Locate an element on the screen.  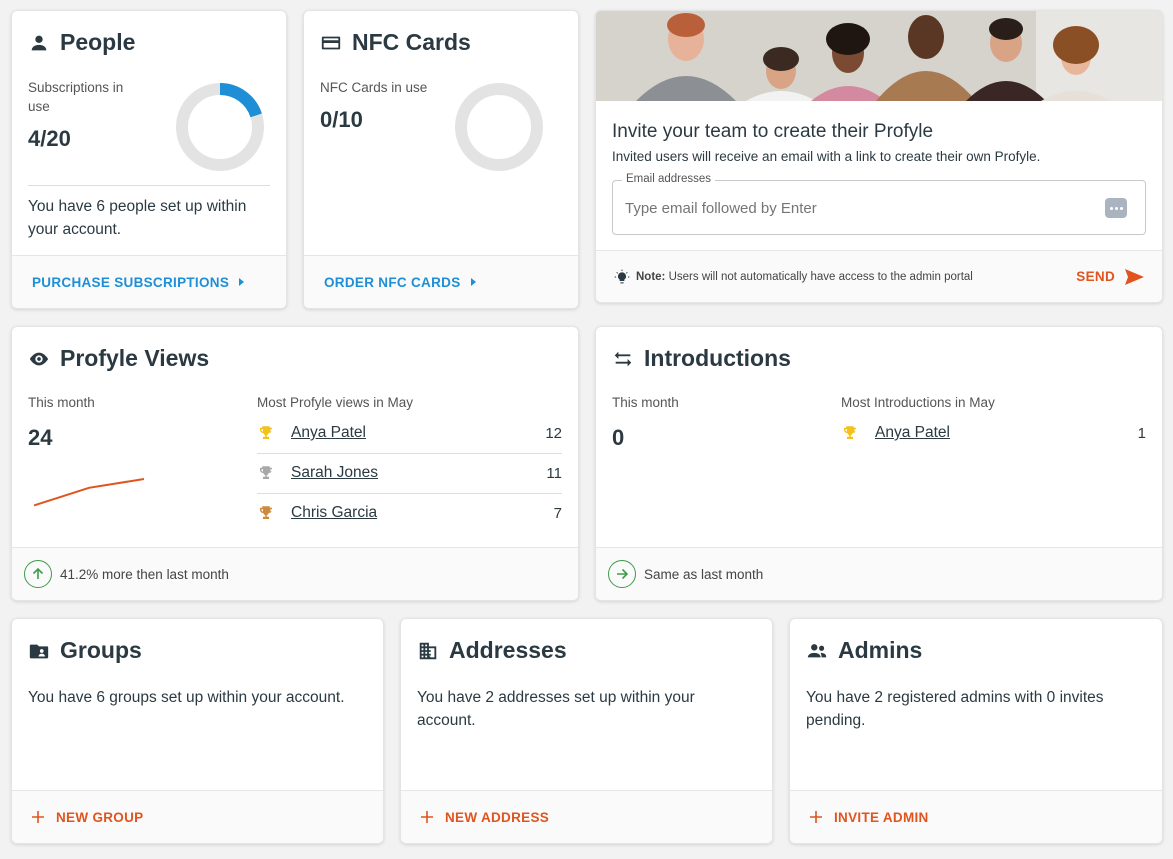
nfc-footer: ORDER NFC CARDS is located at coordinates (441, 281).